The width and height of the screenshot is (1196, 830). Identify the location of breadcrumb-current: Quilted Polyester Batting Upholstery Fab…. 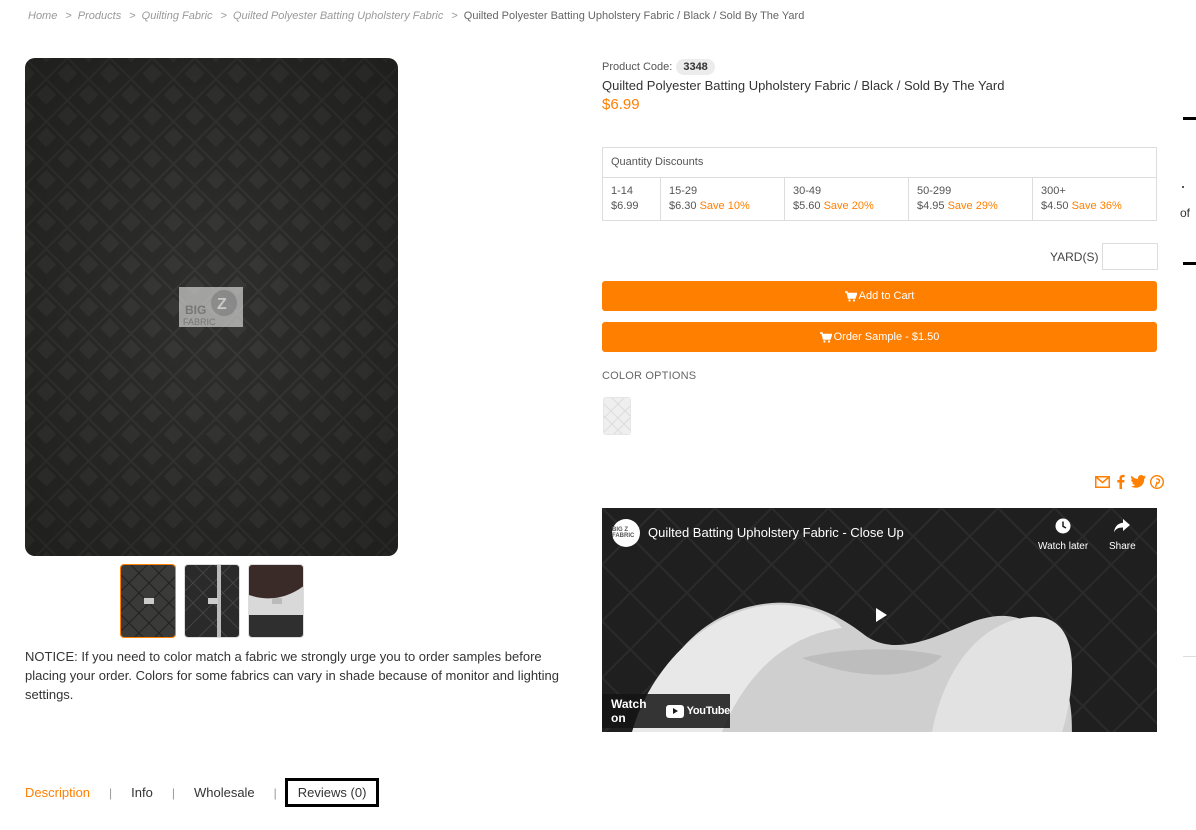
(634, 16).